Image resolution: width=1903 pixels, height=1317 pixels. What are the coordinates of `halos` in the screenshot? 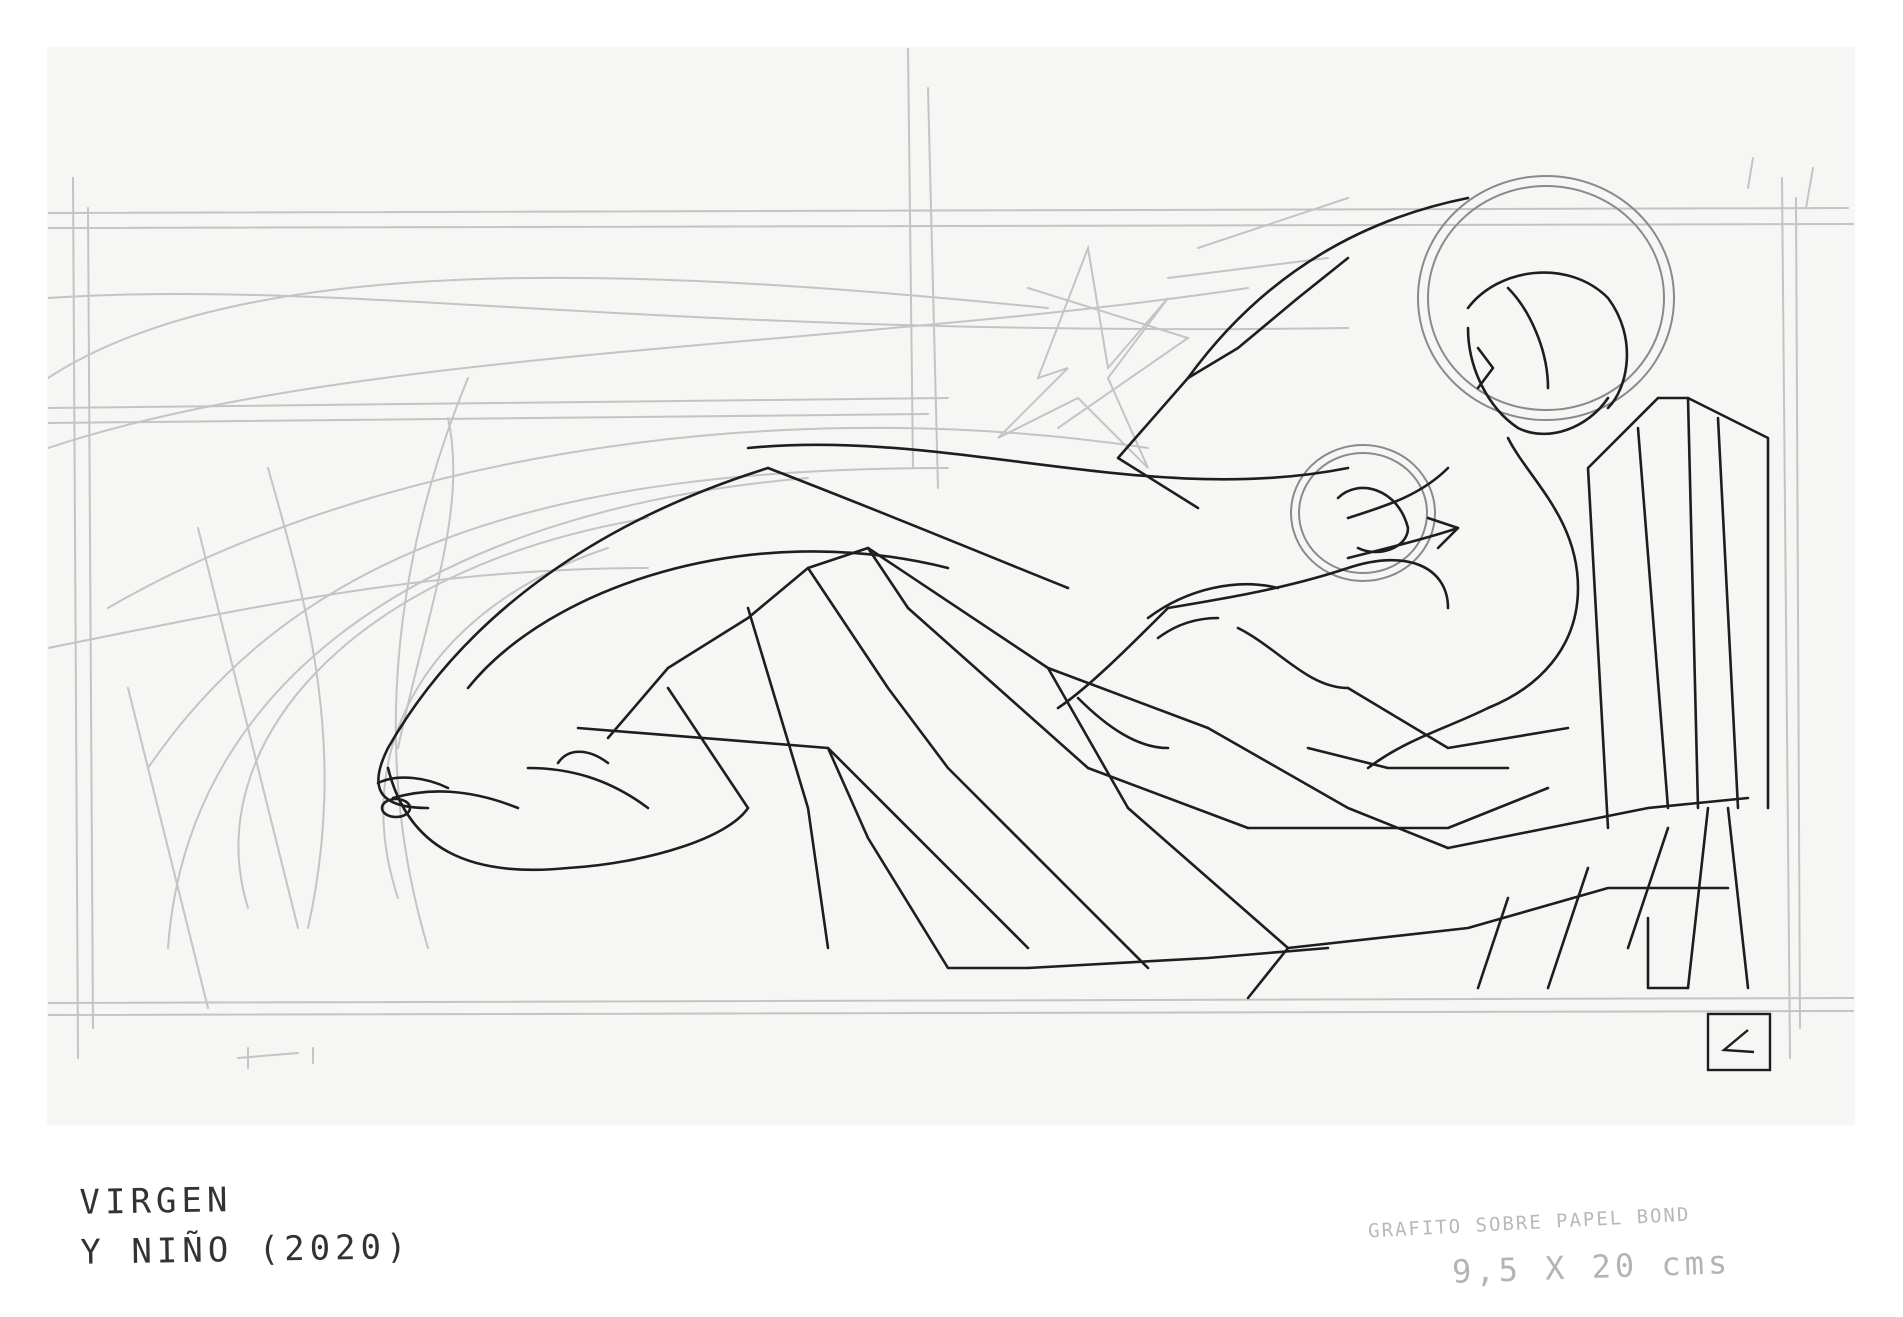 It's located at (1482, 378).